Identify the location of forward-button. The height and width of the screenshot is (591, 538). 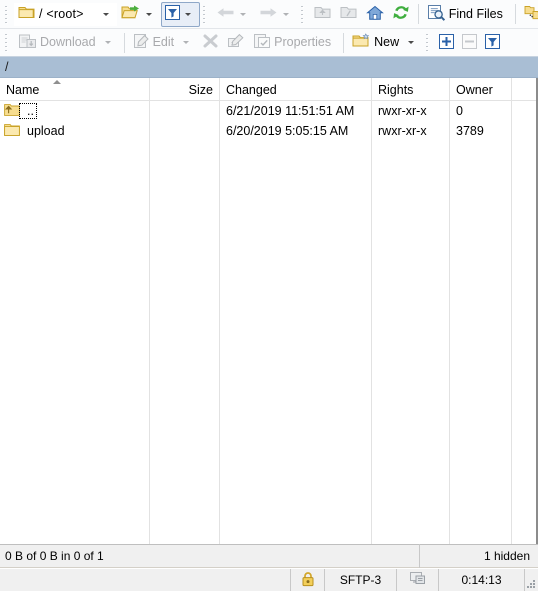
(276, 14).